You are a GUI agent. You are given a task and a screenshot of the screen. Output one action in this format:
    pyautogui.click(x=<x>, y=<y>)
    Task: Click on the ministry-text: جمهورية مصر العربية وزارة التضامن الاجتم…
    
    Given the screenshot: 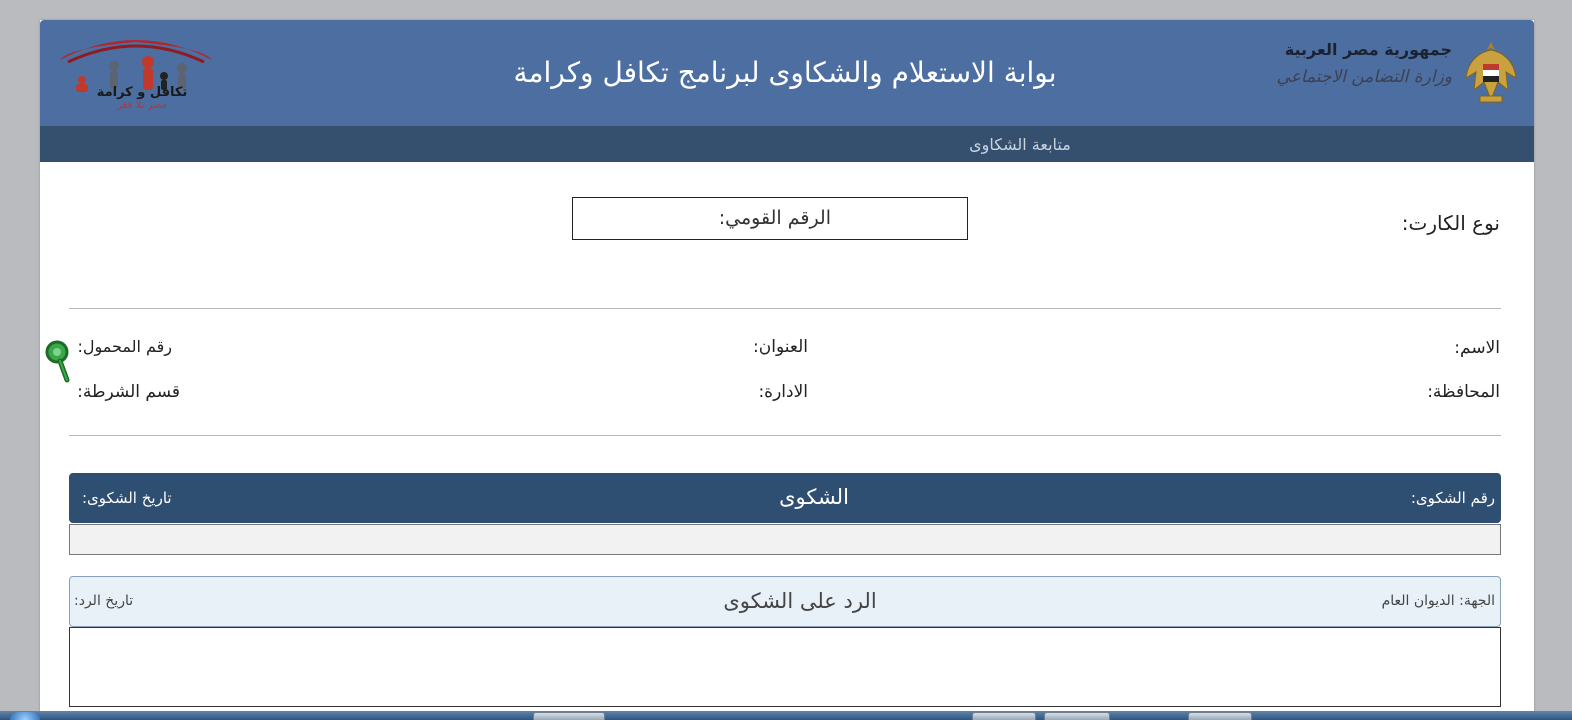 What is the action you would take?
    pyautogui.click(x=1364, y=62)
    